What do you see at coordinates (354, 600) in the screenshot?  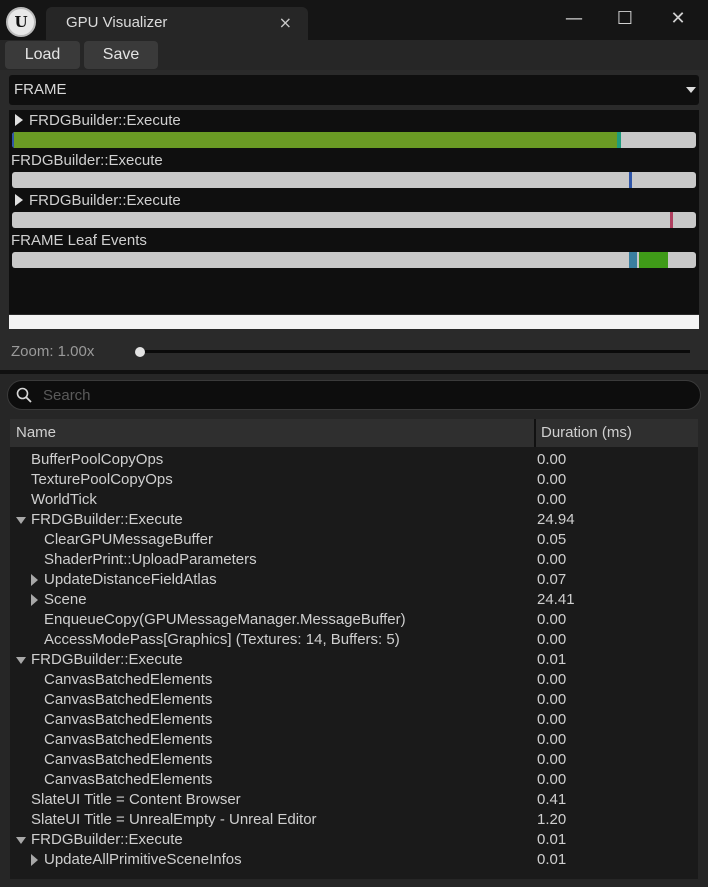 I see `tree-row: Scene 24.41` at bounding box center [354, 600].